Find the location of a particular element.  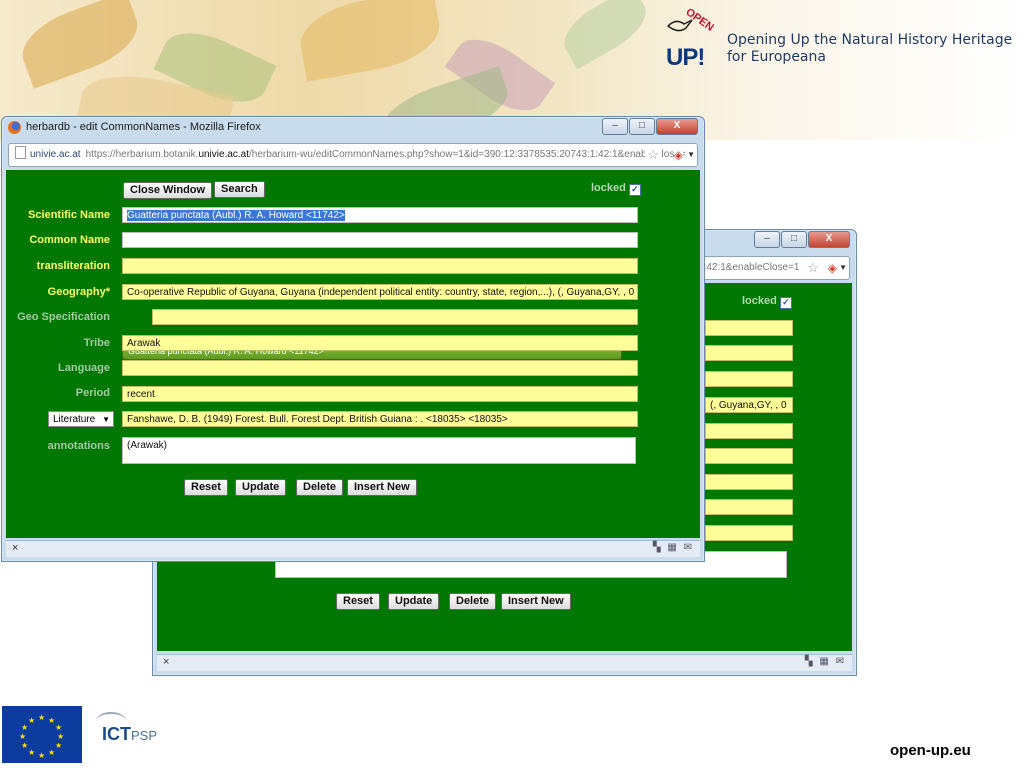

tribe-field: Arawak is located at coordinates (380, 343).